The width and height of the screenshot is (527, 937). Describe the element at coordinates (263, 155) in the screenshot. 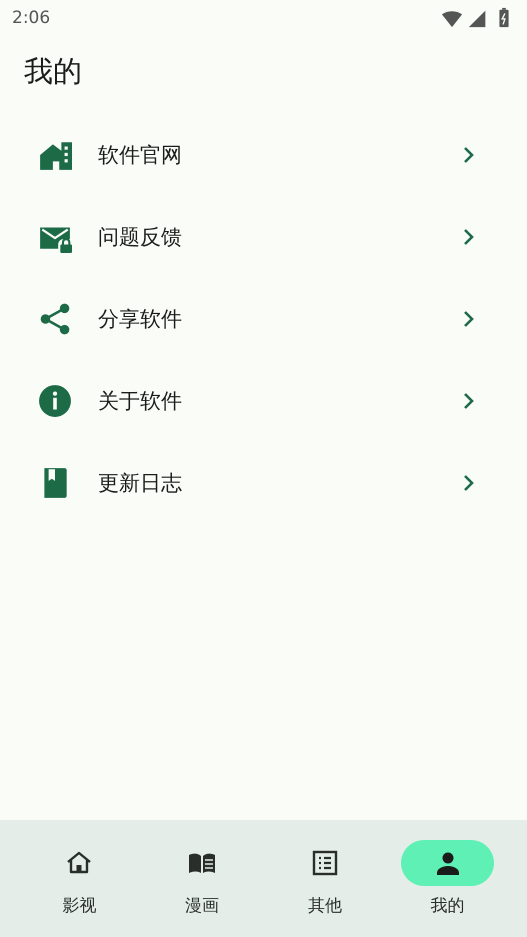

I see `menu-item: 软件官网` at that location.